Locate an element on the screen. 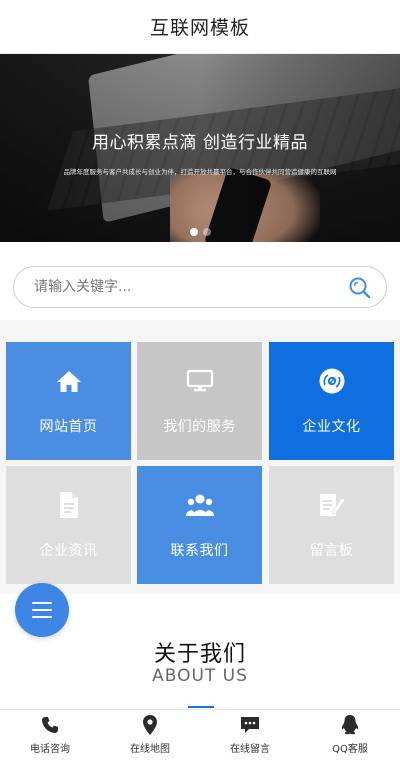 The image size is (400, 760). grid-tile-label: 企业文化 is located at coordinates (331, 427).